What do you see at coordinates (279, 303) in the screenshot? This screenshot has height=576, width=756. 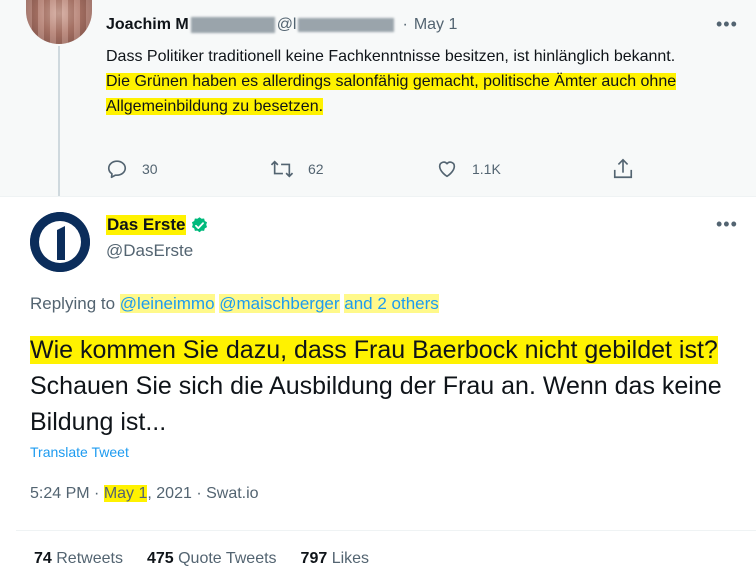 I see `mention-link: @maischberger` at bounding box center [279, 303].